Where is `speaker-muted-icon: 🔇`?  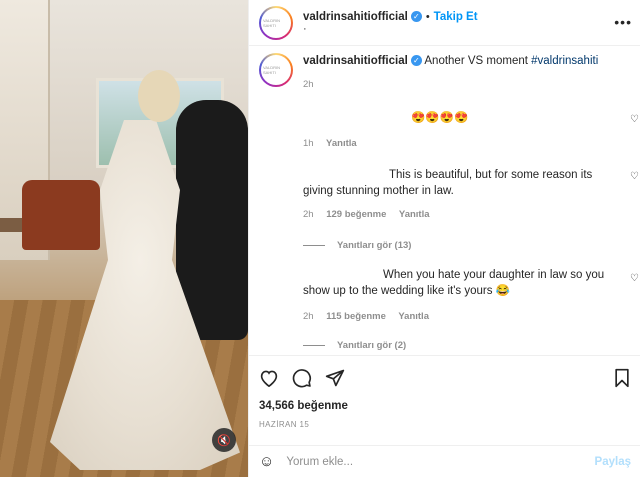
speaker-muted-icon: 🔇 is located at coordinates (224, 440).